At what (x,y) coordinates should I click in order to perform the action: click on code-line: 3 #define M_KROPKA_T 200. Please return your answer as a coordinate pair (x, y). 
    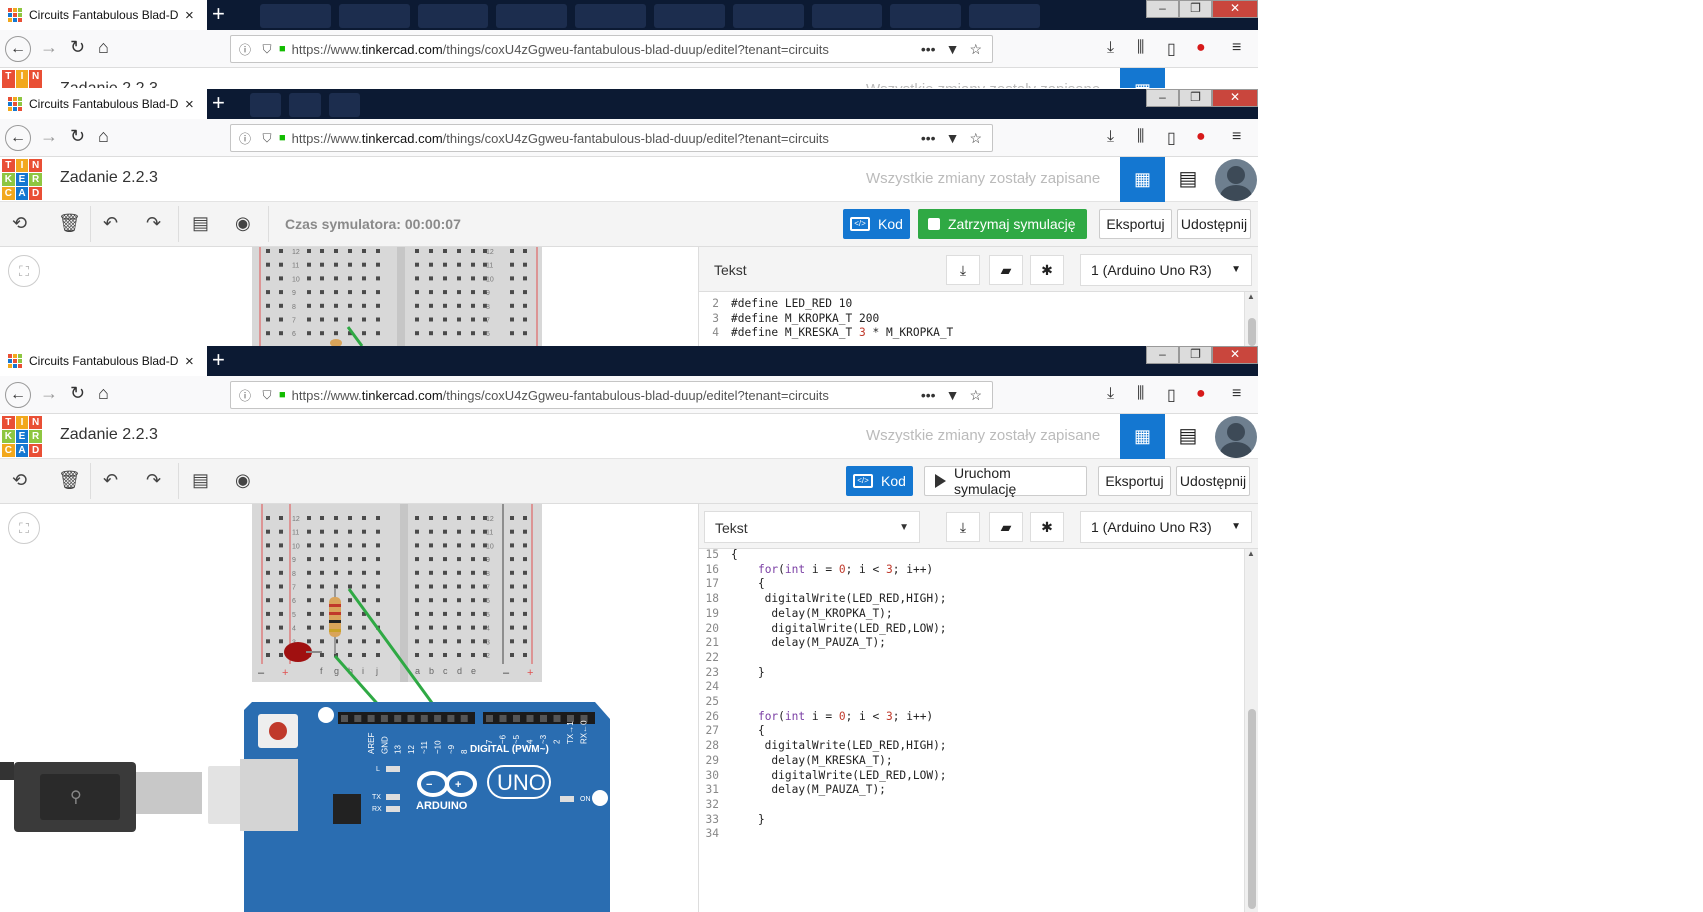
    Looking at the image, I should click on (978, 319).